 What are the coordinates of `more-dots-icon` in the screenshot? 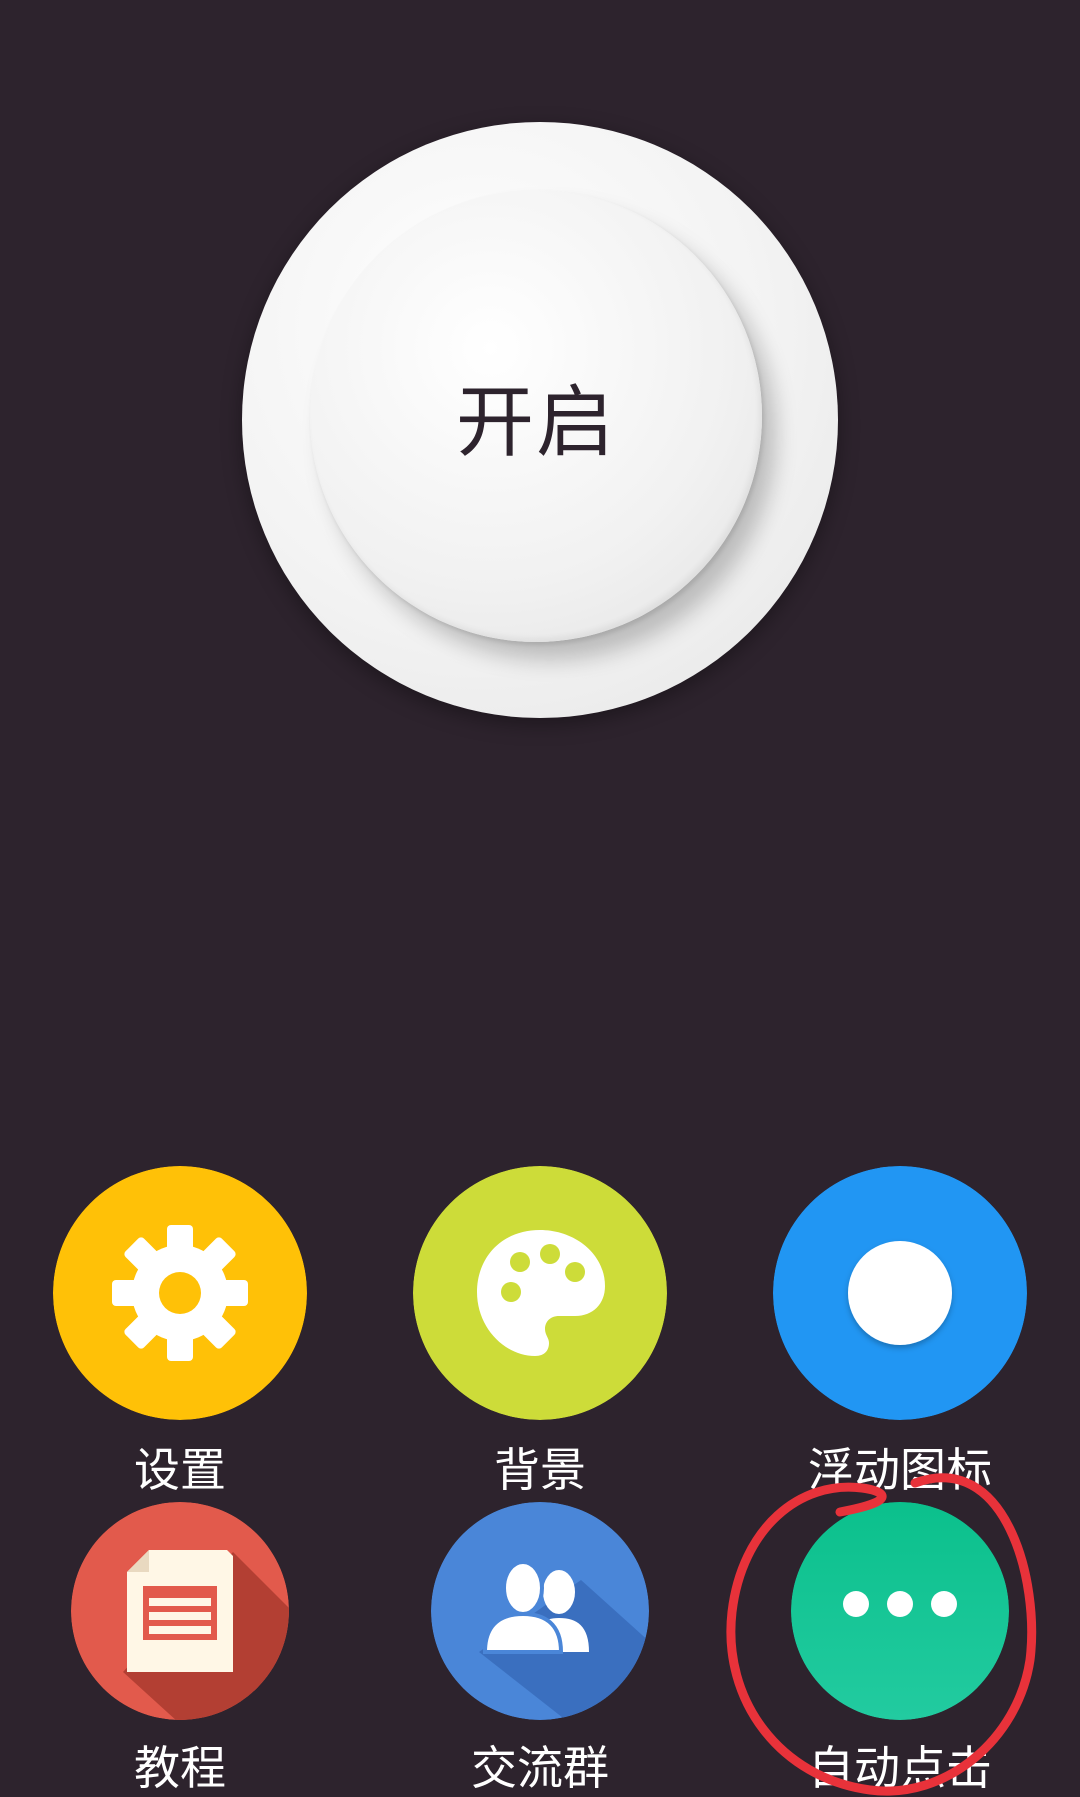 It's located at (900, 1611).